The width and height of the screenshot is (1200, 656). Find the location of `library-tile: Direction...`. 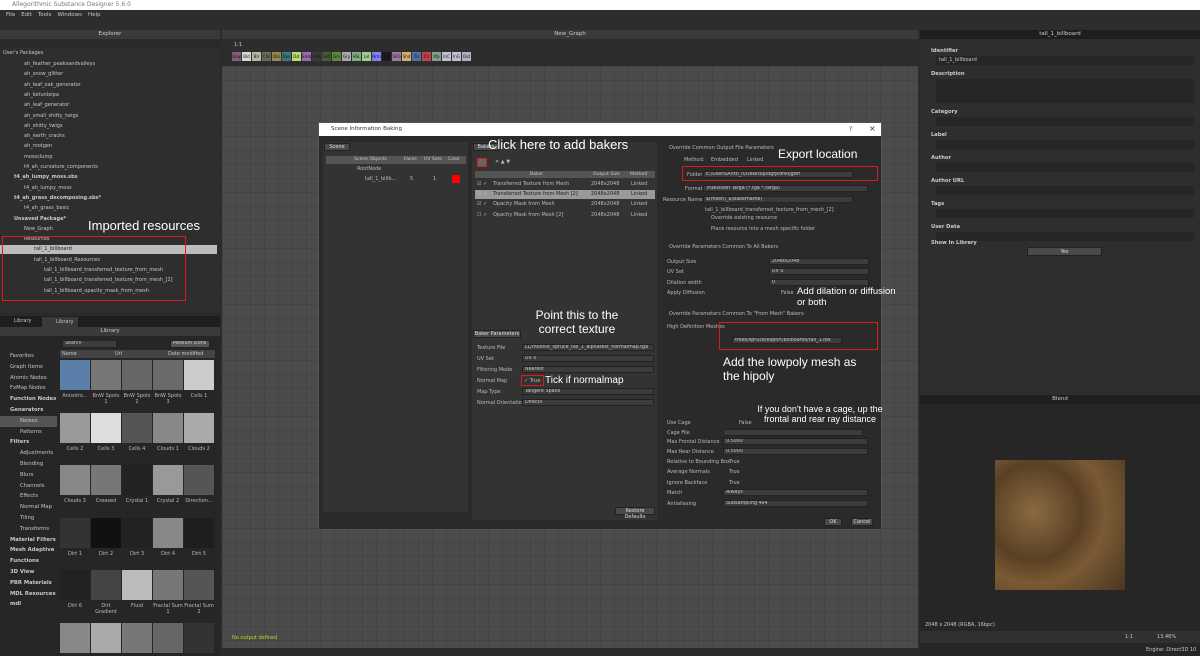

library-tile: Direction... is located at coordinates (199, 491).